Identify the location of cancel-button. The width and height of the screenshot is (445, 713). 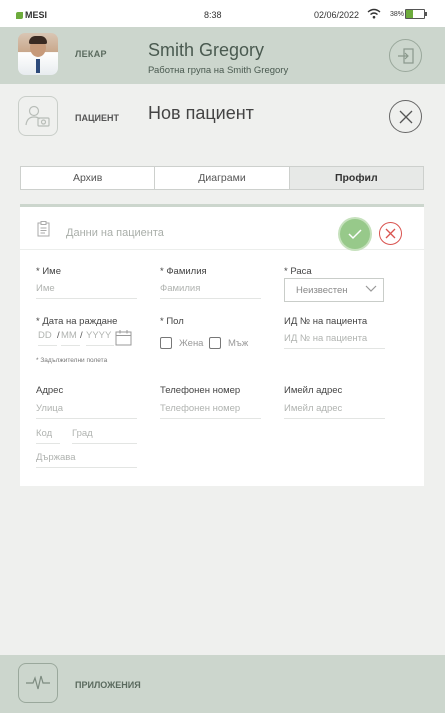
(390, 233).